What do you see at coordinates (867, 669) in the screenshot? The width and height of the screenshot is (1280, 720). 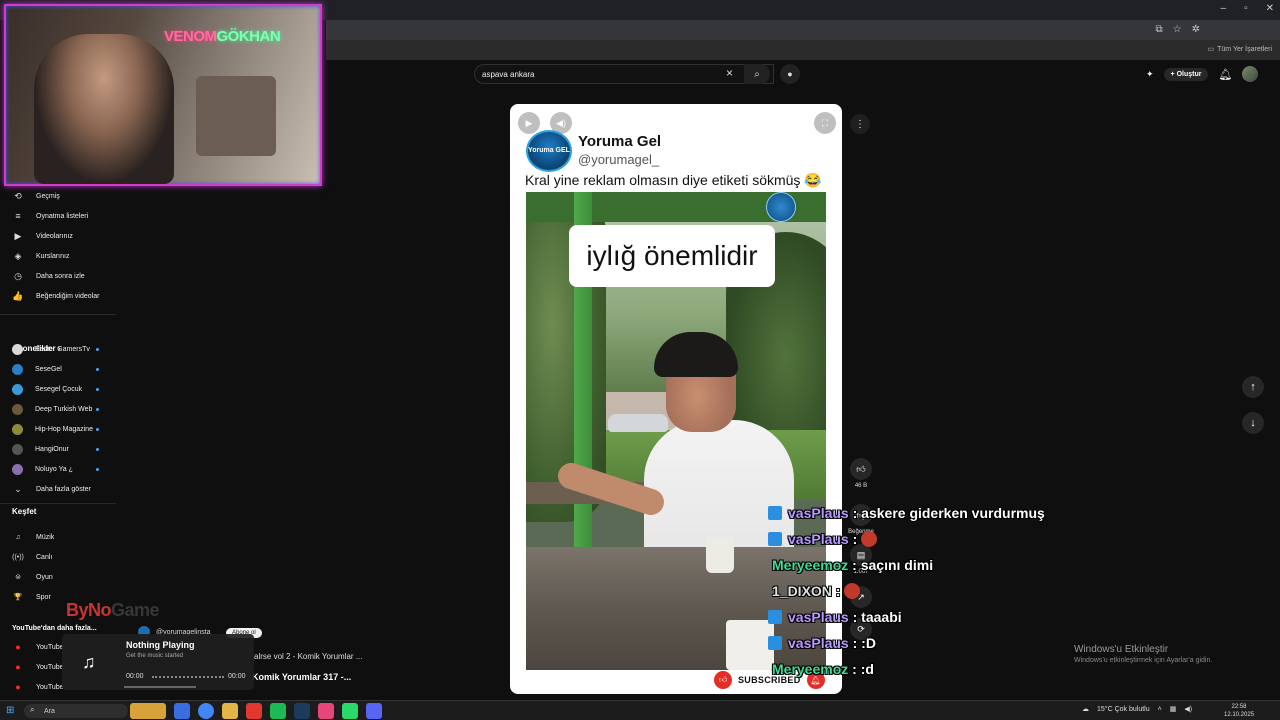 I see `chat-text: :d` at bounding box center [867, 669].